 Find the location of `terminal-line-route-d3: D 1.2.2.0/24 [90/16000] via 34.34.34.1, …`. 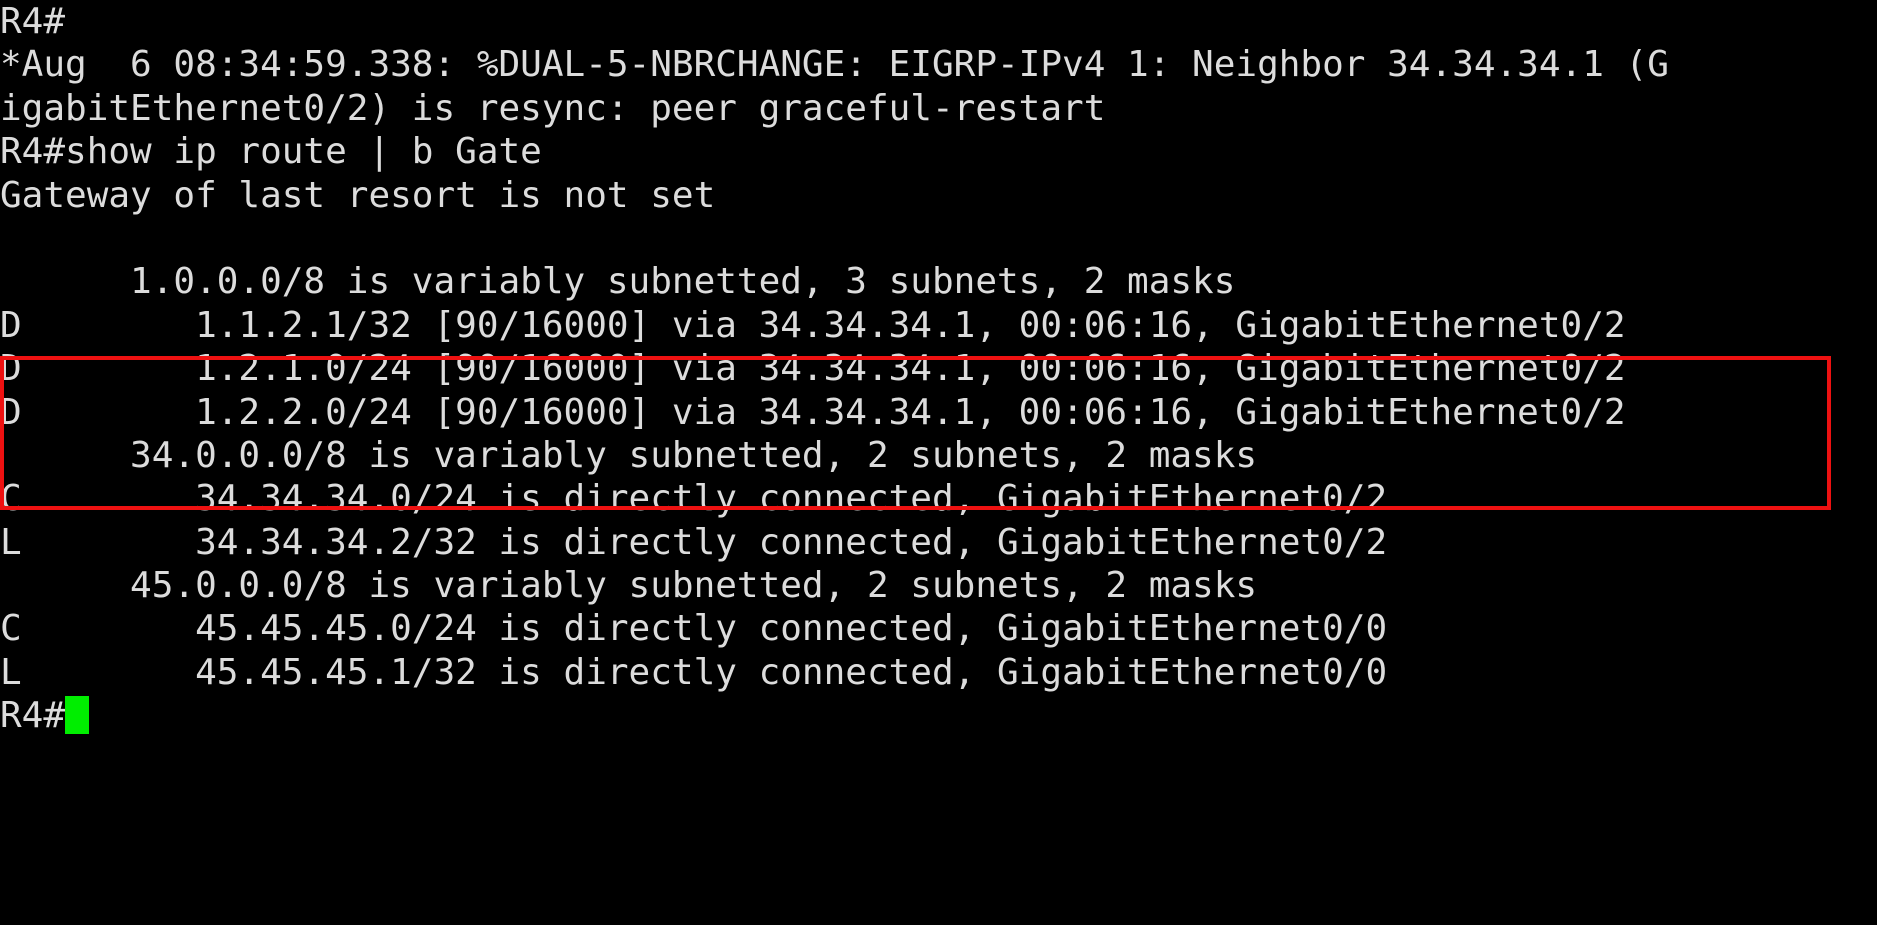

terminal-line-route-d3: D 1.2.2.0/24 [90/16000] via 34.34.34.1, … is located at coordinates (813, 412).